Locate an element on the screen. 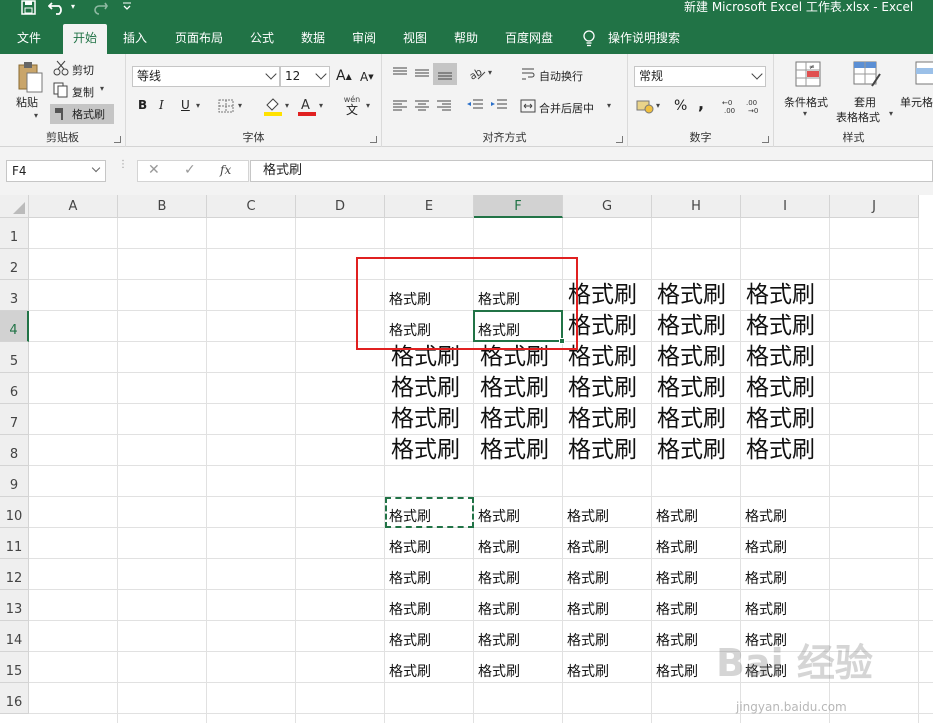 The height and width of the screenshot is (723, 933). cell-styles-button: 单元格 is located at coordinates (916, 102).